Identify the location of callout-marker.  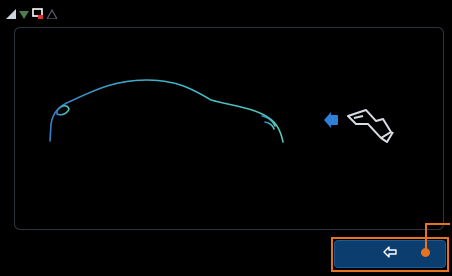
(425, 252).